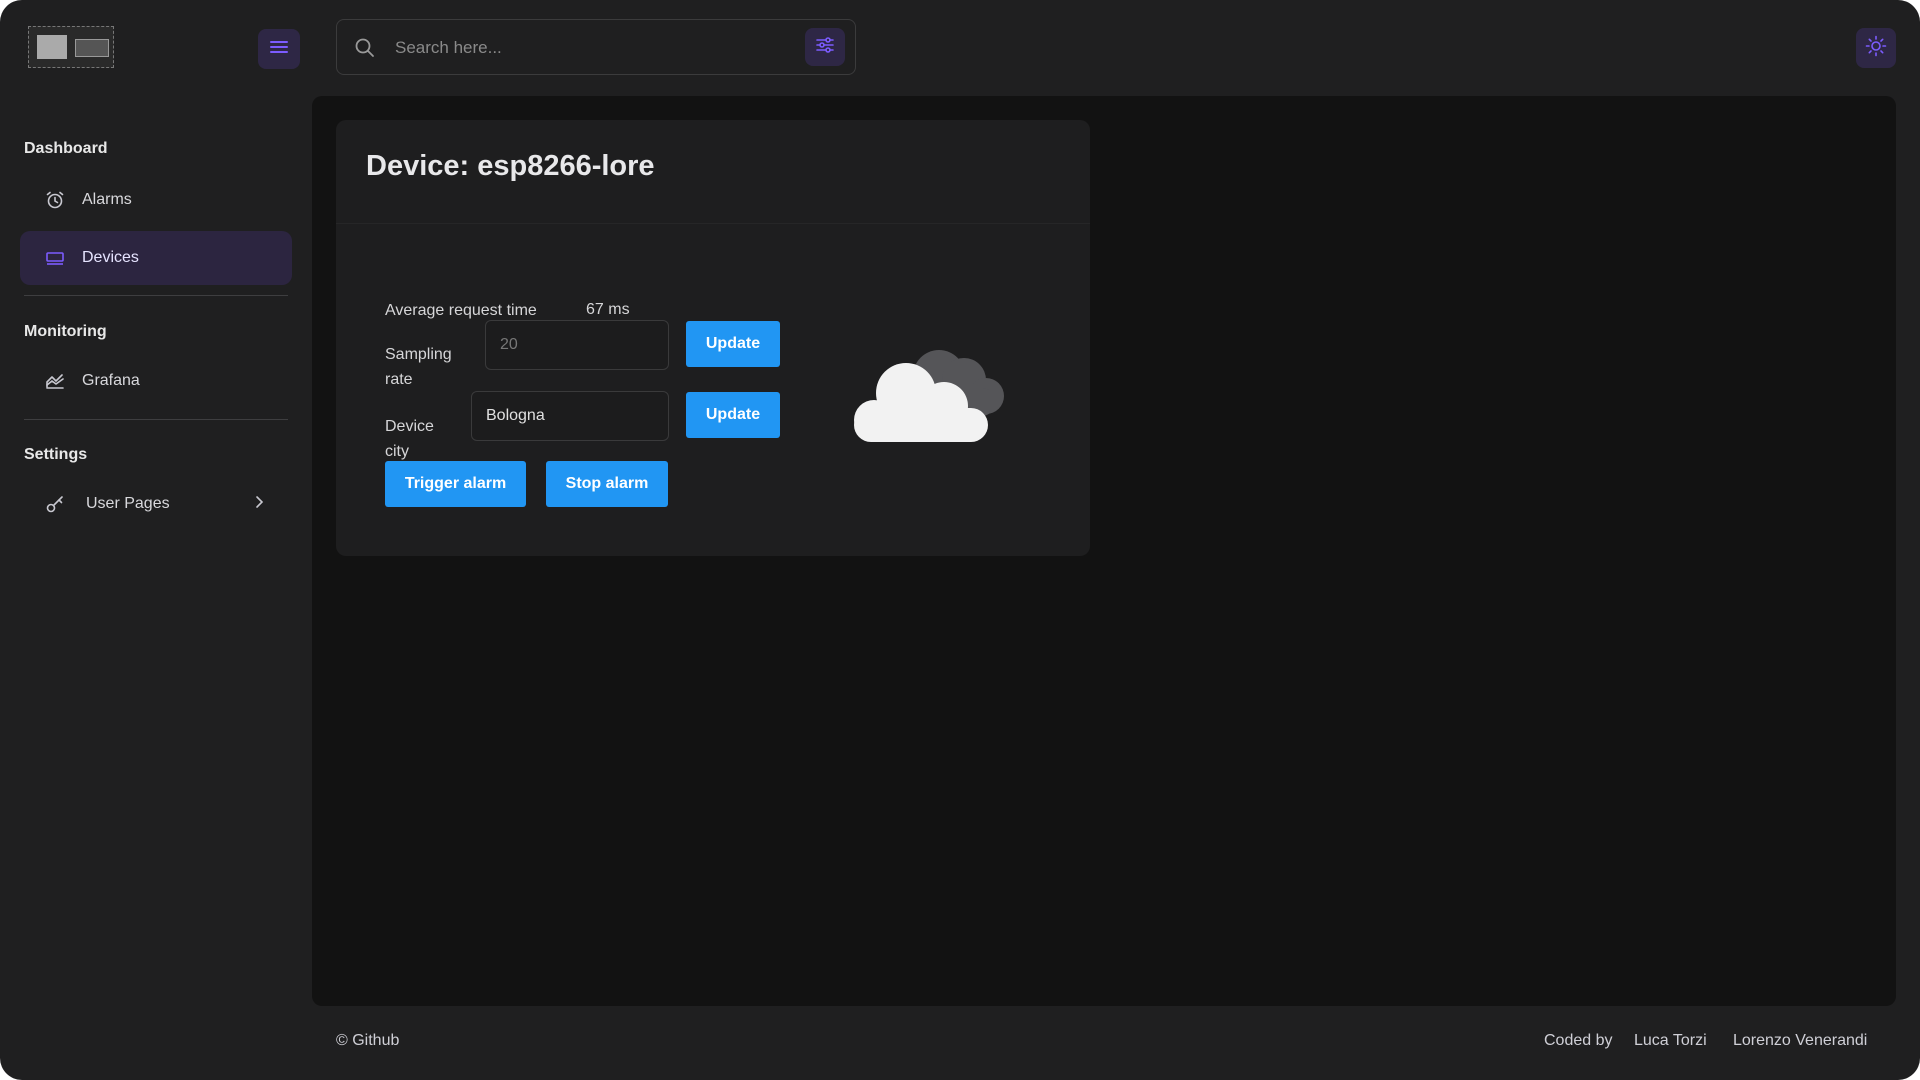 The image size is (1920, 1080). I want to click on menu-toggle-button, so click(279, 49).